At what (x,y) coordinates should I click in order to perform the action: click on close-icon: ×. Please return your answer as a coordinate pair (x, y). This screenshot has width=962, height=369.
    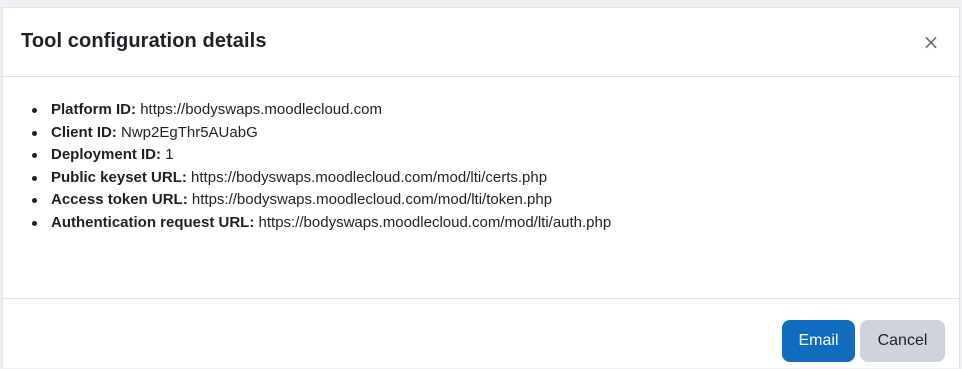
    Looking at the image, I should click on (931, 42).